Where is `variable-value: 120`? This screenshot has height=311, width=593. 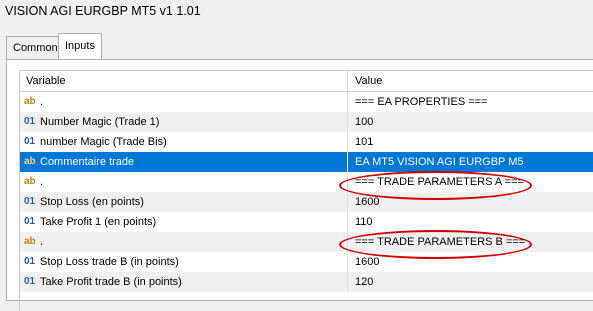
variable-value: 120 is located at coordinates (364, 282).